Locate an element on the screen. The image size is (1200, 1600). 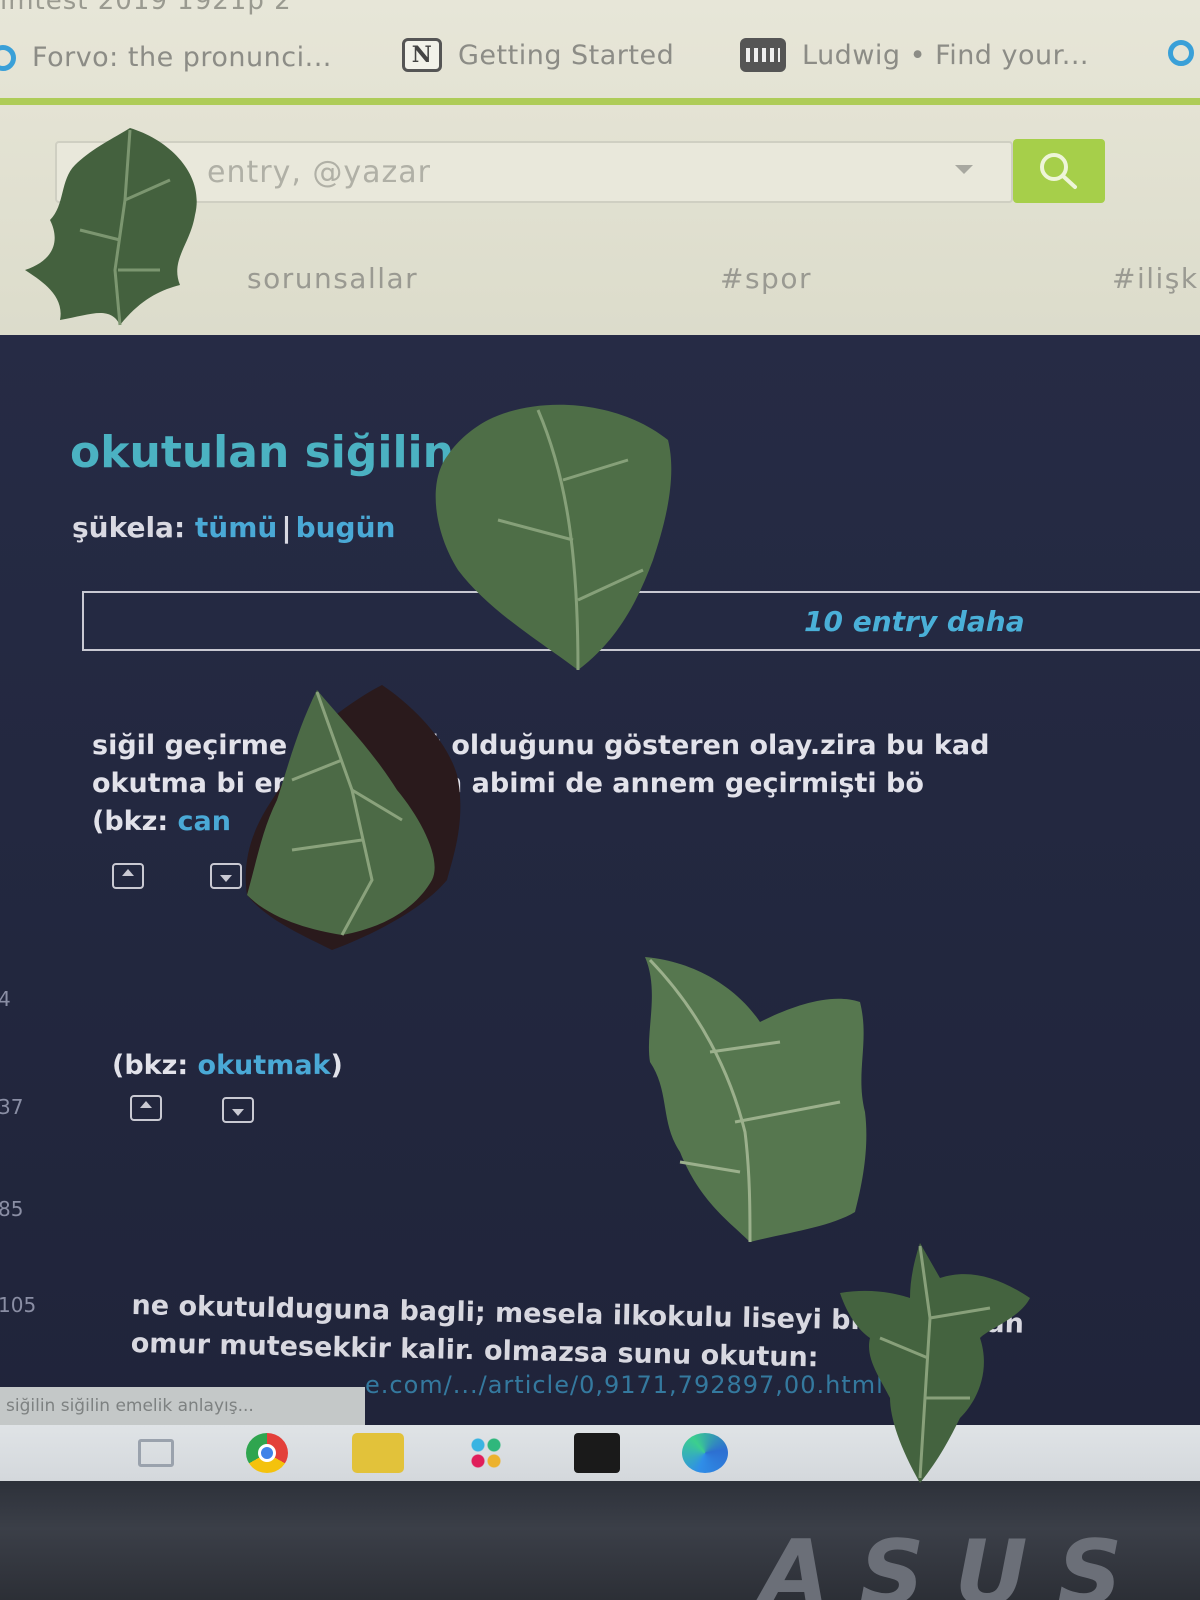
search-button is located at coordinates (1059, 171).